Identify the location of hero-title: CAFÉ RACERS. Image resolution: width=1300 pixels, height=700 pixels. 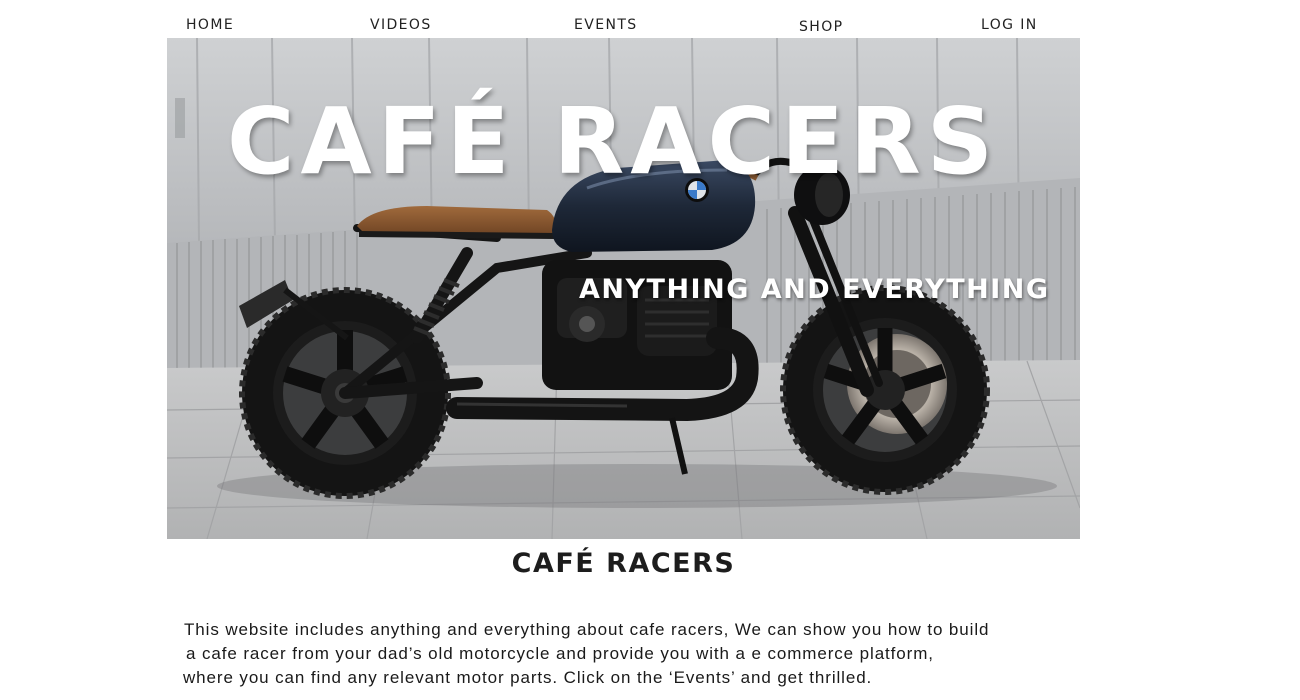
(613, 141).